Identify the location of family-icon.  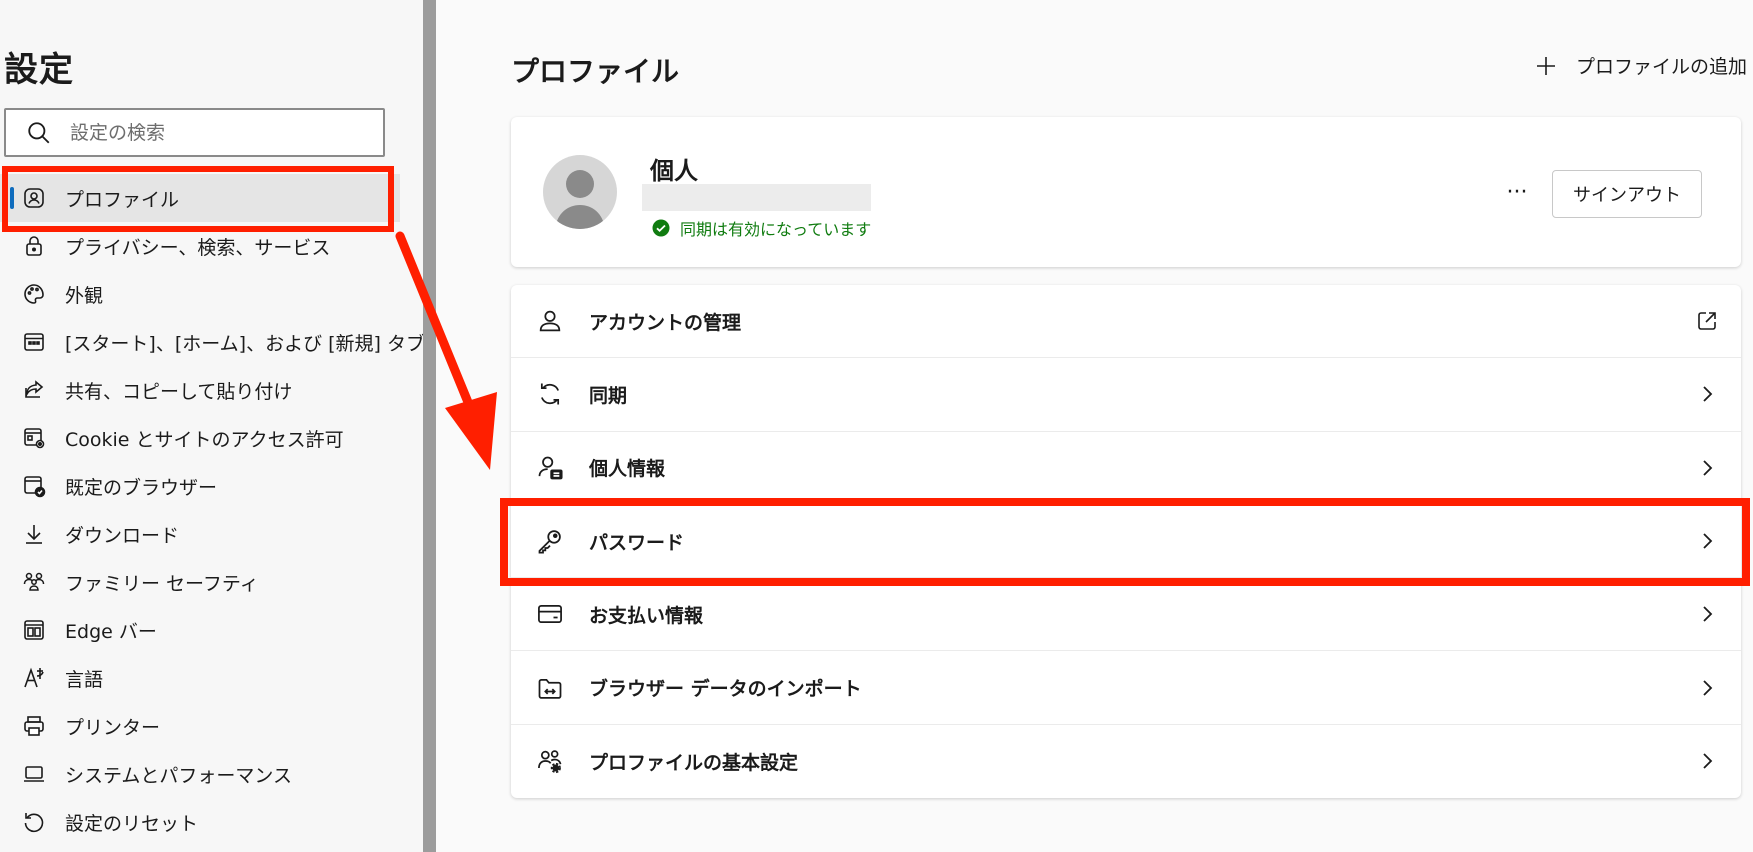
(34, 581).